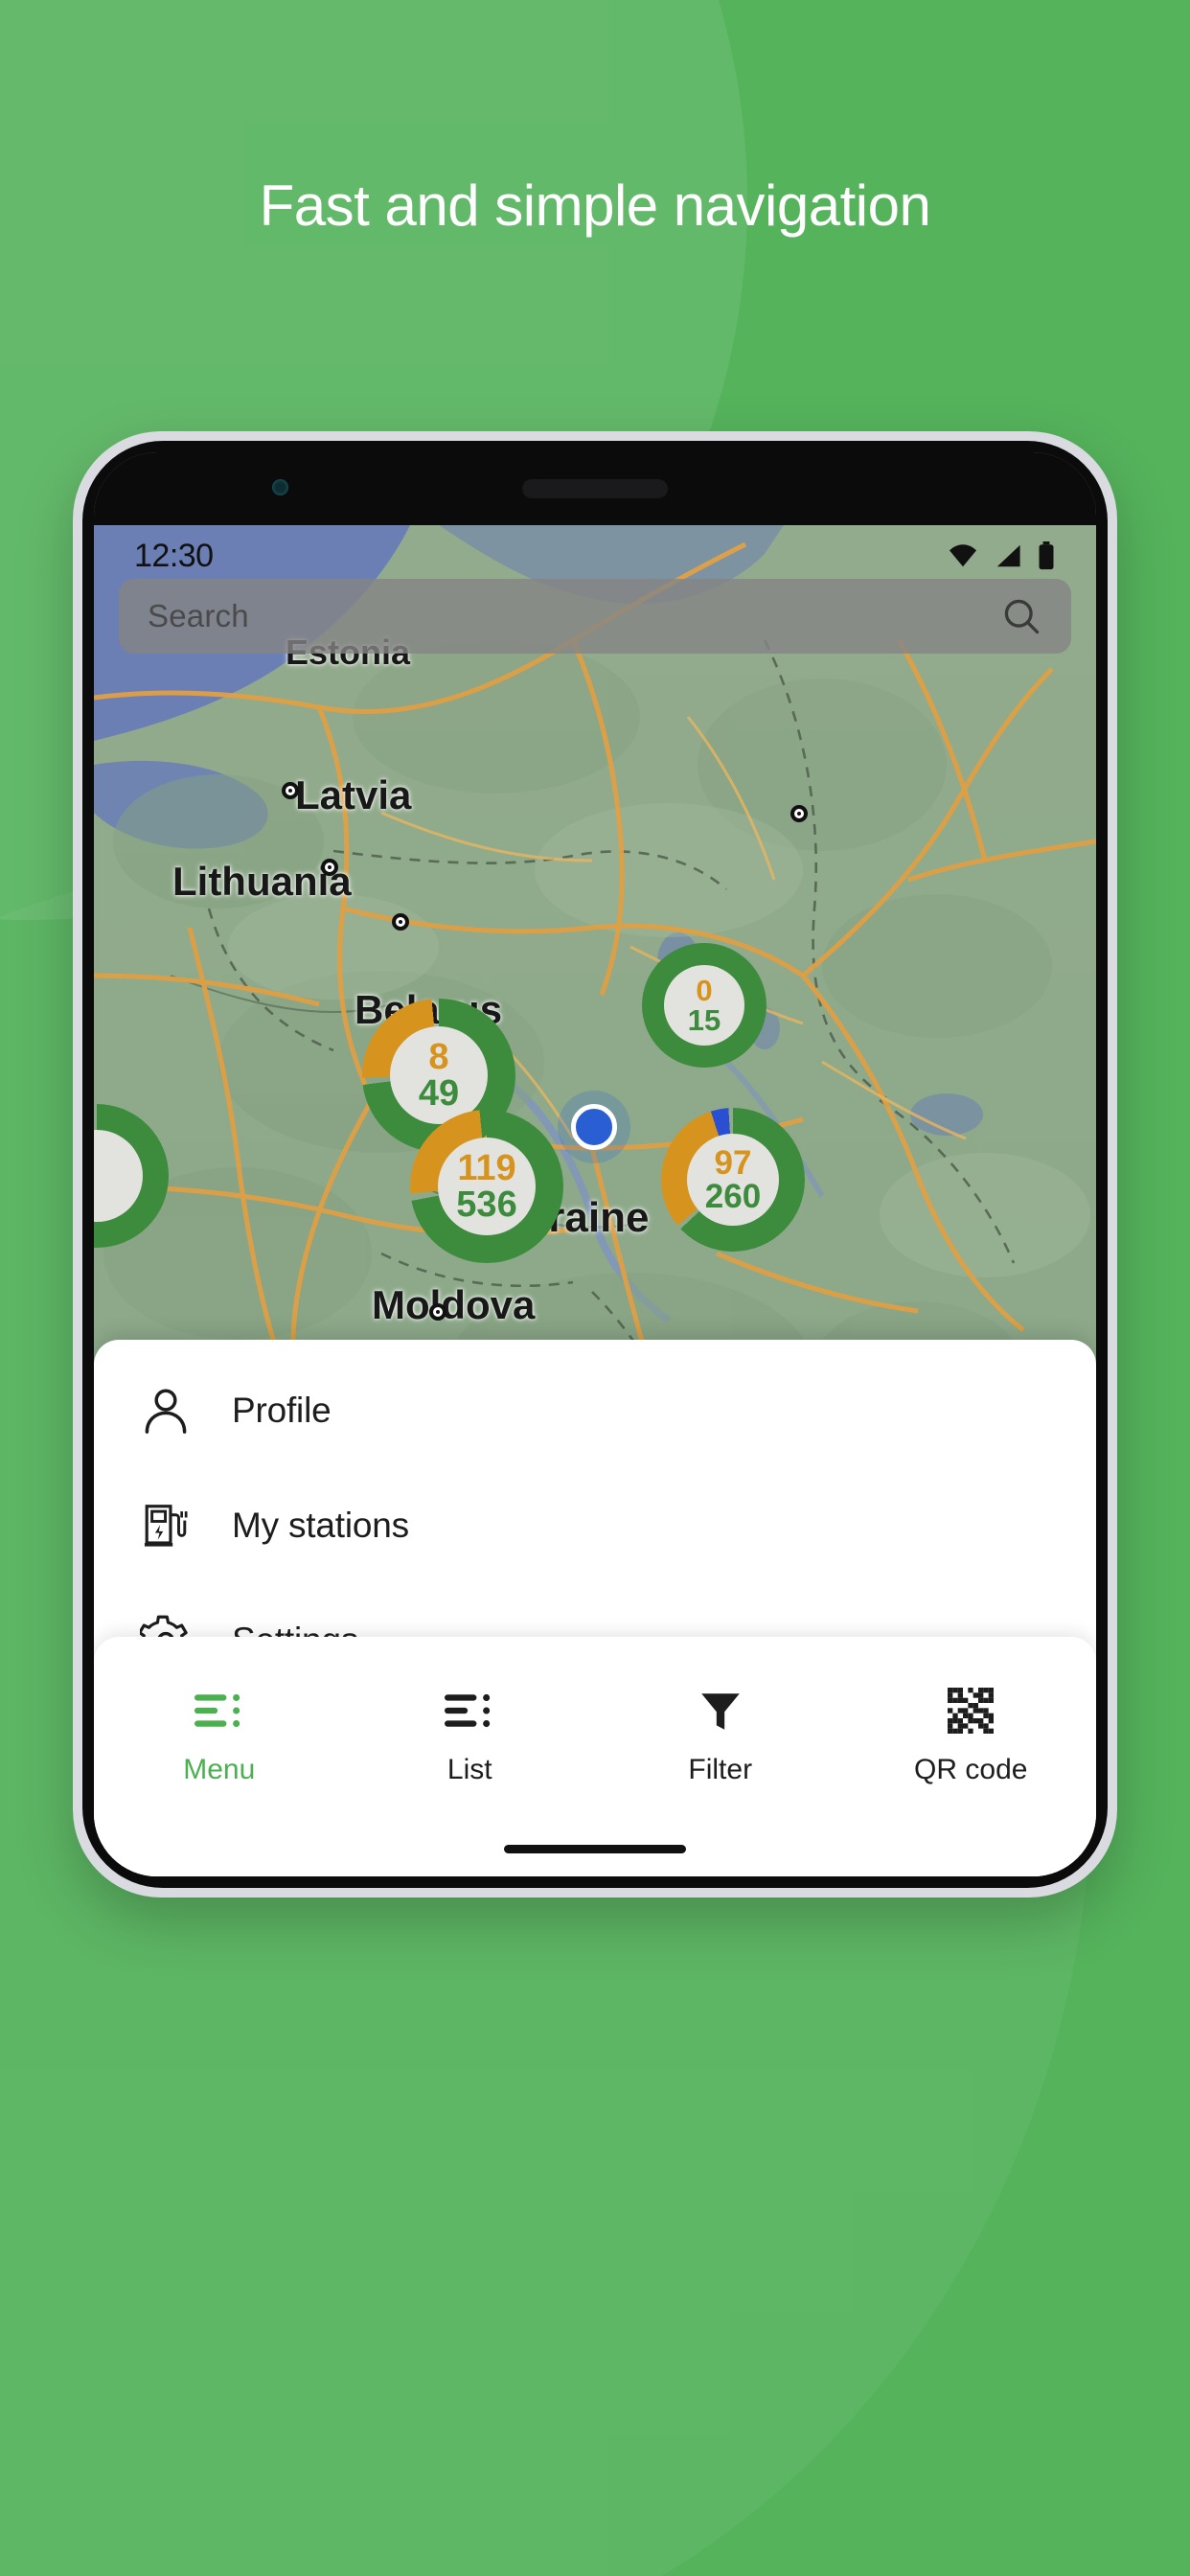 This screenshot has height=2576, width=1190. What do you see at coordinates (720, 1769) in the screenshot?
I see `bottom-nav-label: Filter` at bounding box center [720, 1769].